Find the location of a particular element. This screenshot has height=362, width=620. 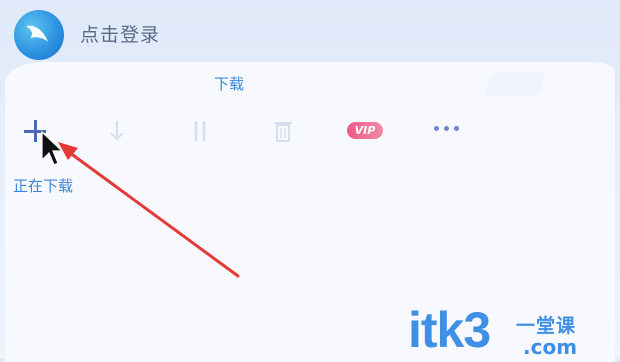

watermark-bottom: .com is located at coordinates (550, 347).